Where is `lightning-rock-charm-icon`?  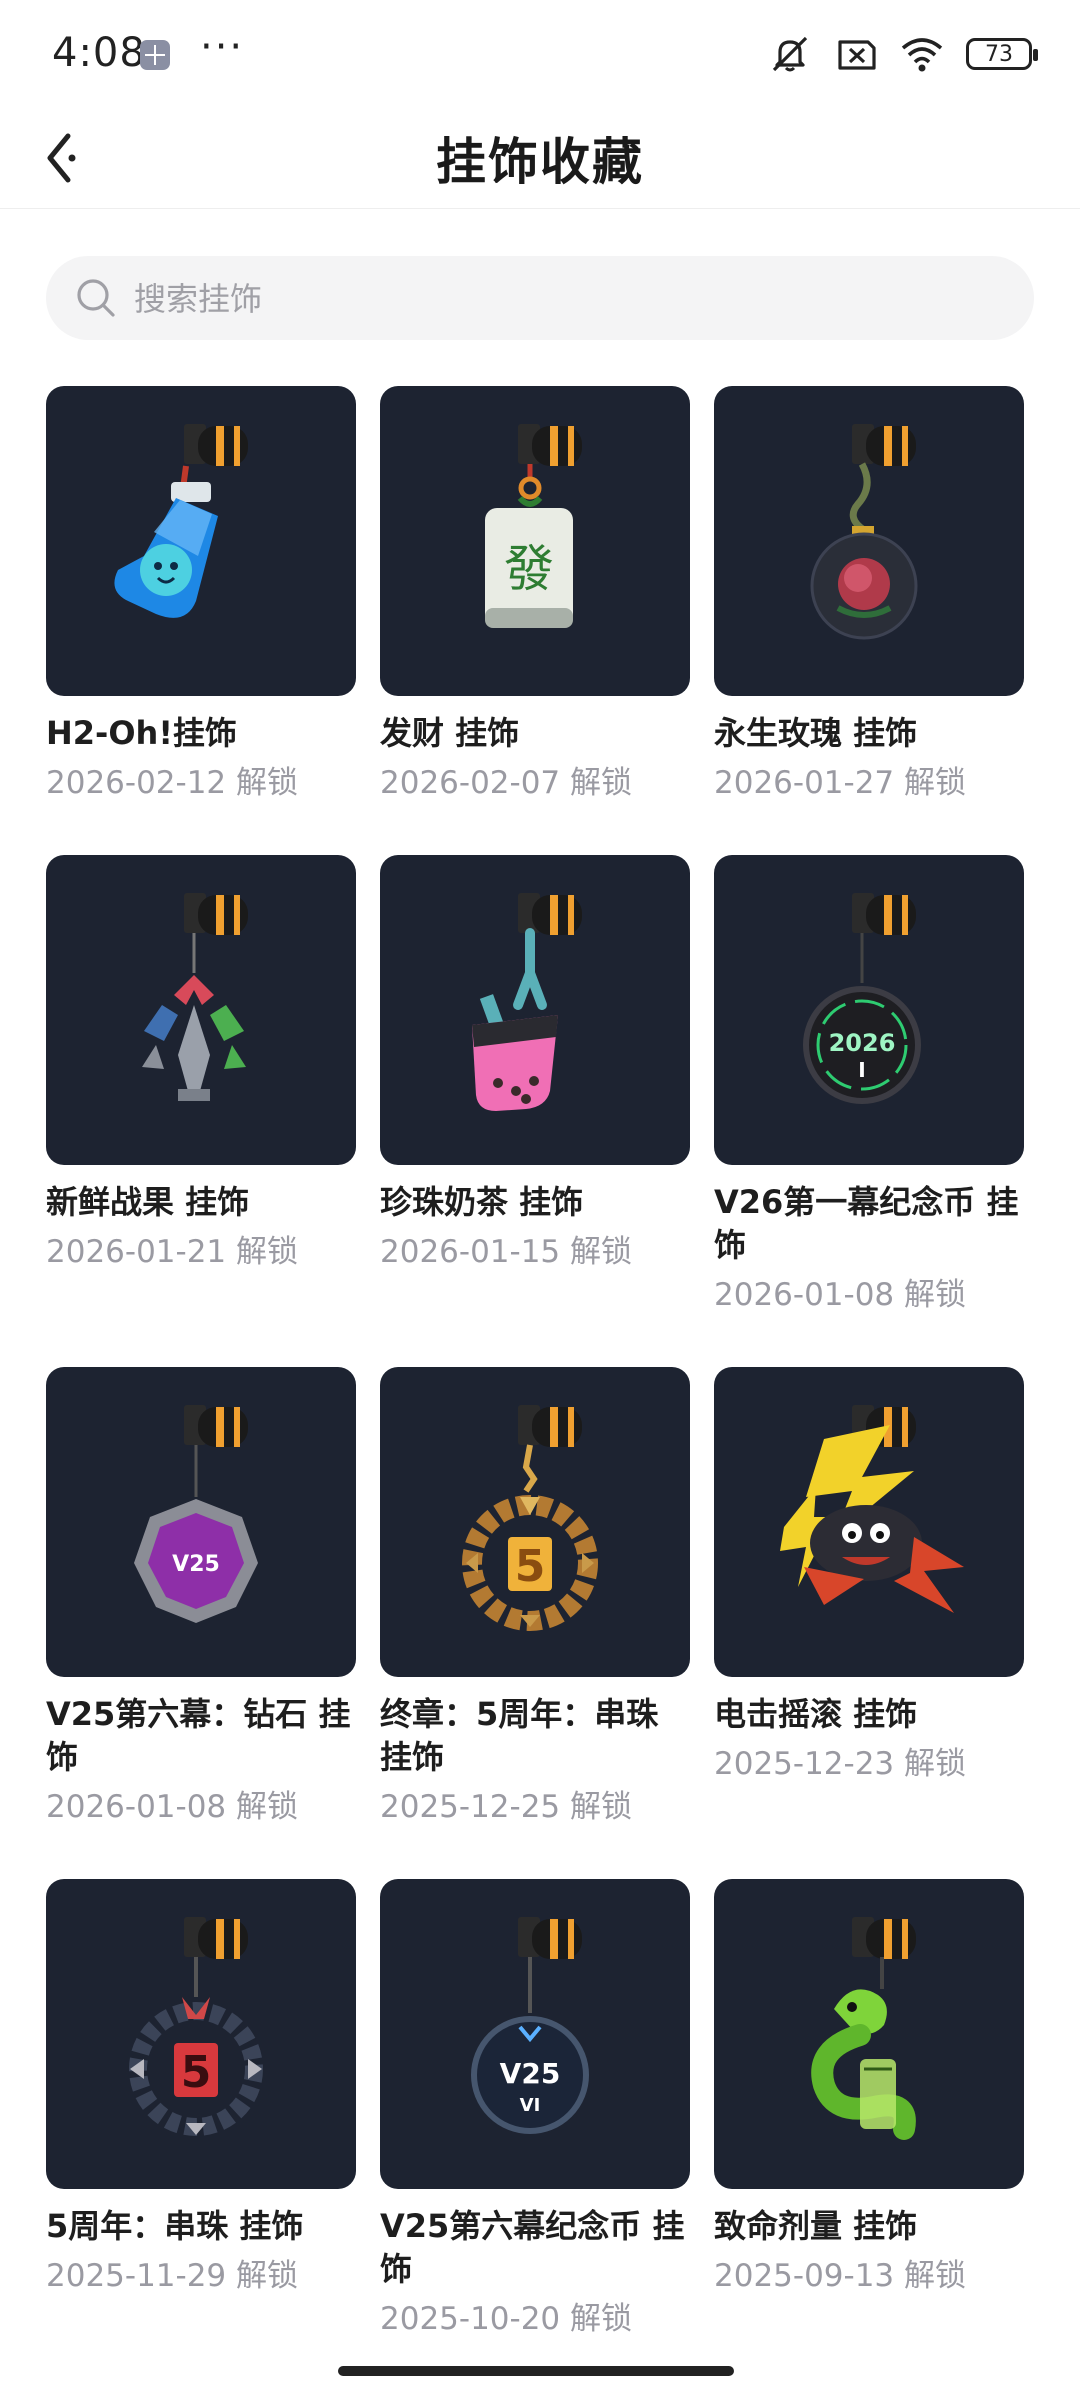
lightning-rock-charm-icon is located at coordinates (872, 1509).